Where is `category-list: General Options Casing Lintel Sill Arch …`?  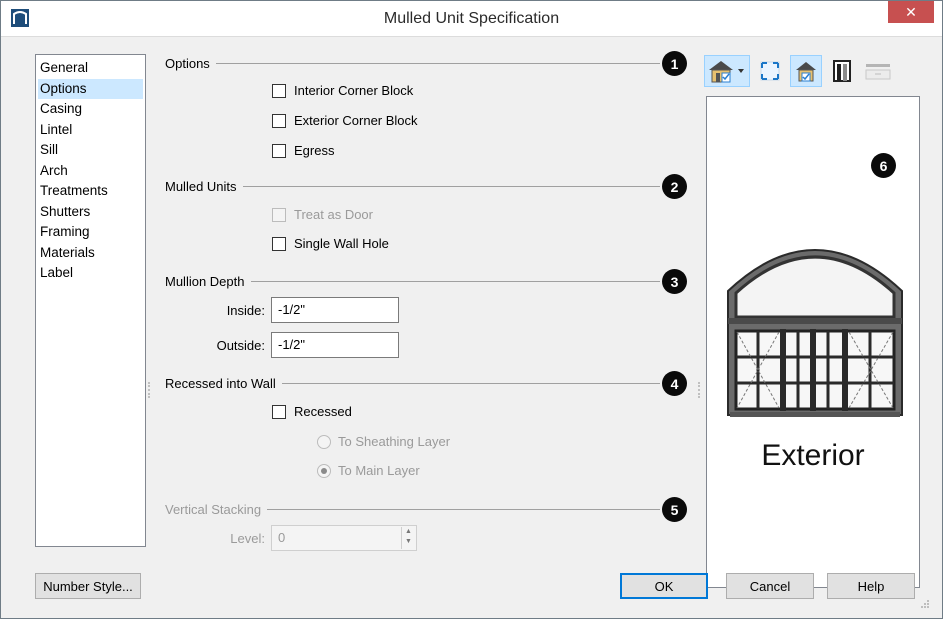
category-list: General Options Casing Lintel Sill Arch … is located at coordinates (90, 300).